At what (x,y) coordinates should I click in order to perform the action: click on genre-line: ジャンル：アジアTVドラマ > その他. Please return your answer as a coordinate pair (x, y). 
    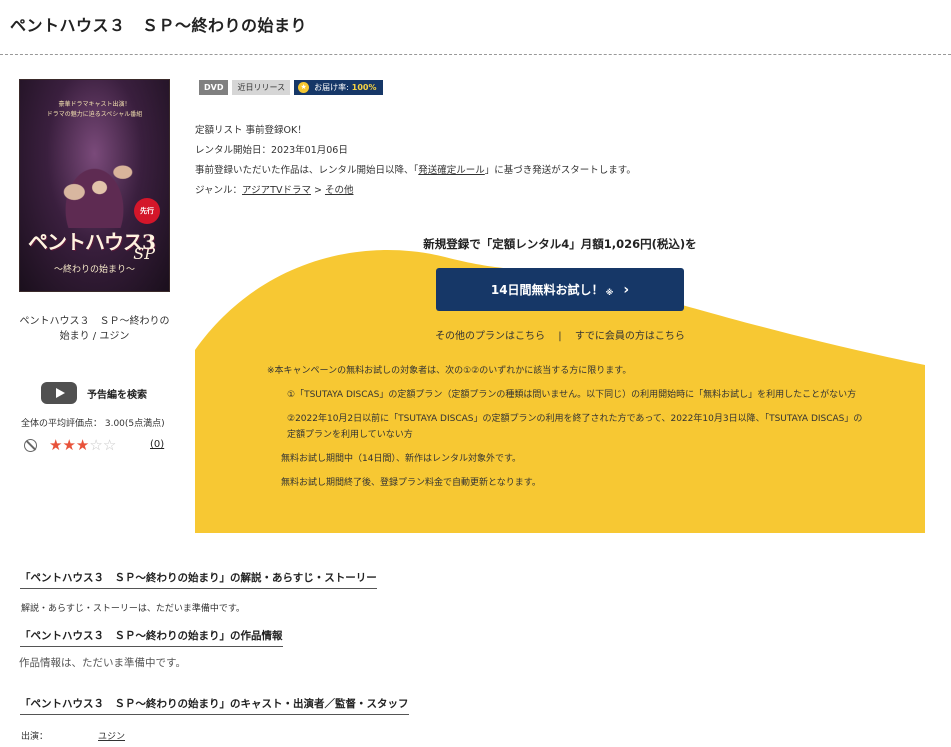
    Looking at the image, I should click on (274, 190).